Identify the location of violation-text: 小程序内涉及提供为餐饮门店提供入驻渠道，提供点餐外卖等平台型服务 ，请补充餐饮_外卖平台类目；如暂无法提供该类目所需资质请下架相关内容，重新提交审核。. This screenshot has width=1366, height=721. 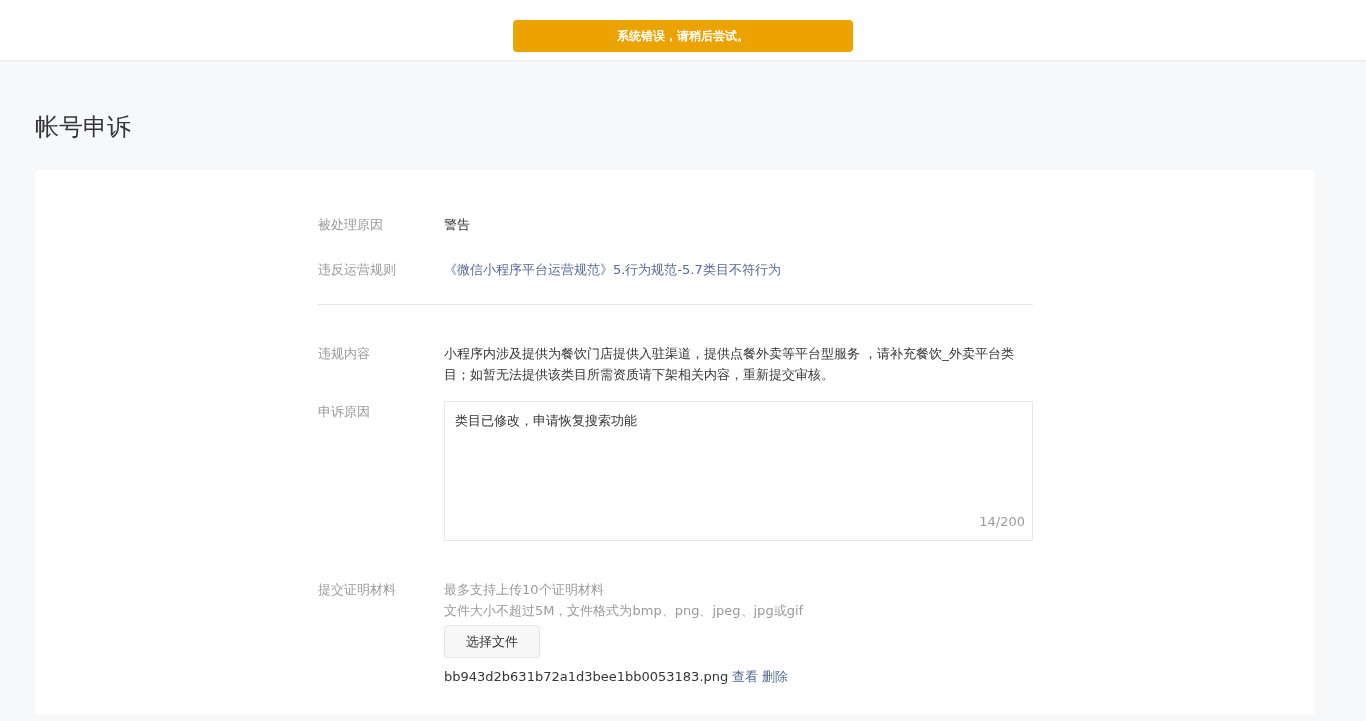
(729, 364).